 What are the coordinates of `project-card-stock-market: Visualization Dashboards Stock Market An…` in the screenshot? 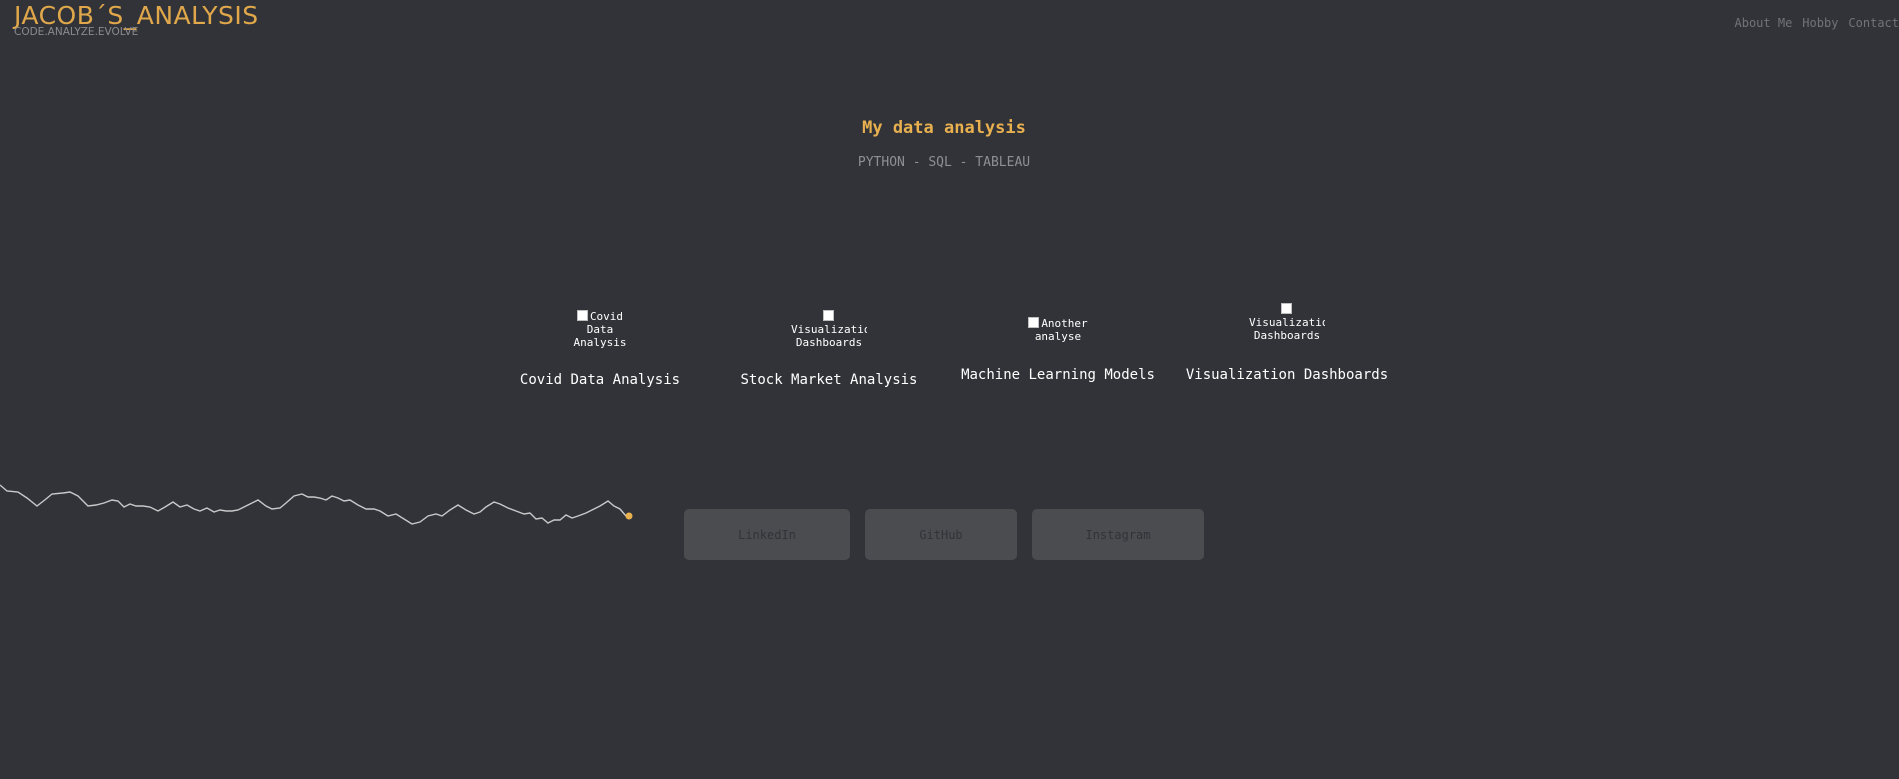 It's located at (829, 349).